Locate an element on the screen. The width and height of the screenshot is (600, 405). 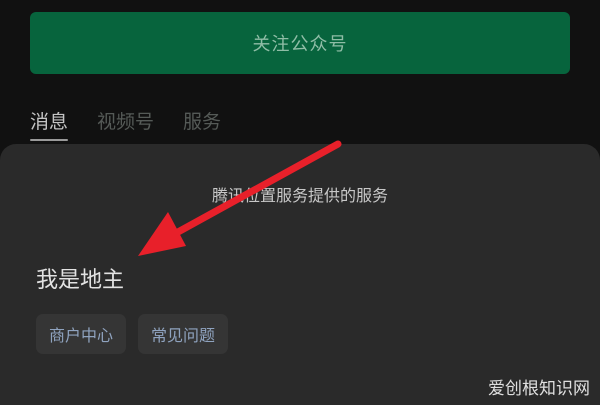
merchant-name: 我是地主 is located at coordinates (80, 280).